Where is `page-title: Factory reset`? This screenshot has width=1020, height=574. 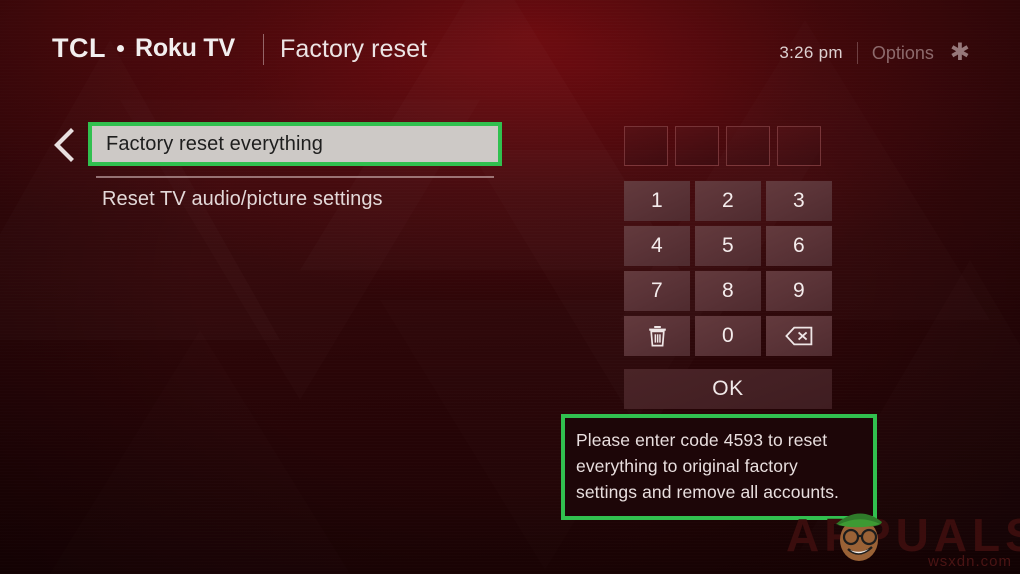 page-title: Factory reset is located at coordinates (354, 49).